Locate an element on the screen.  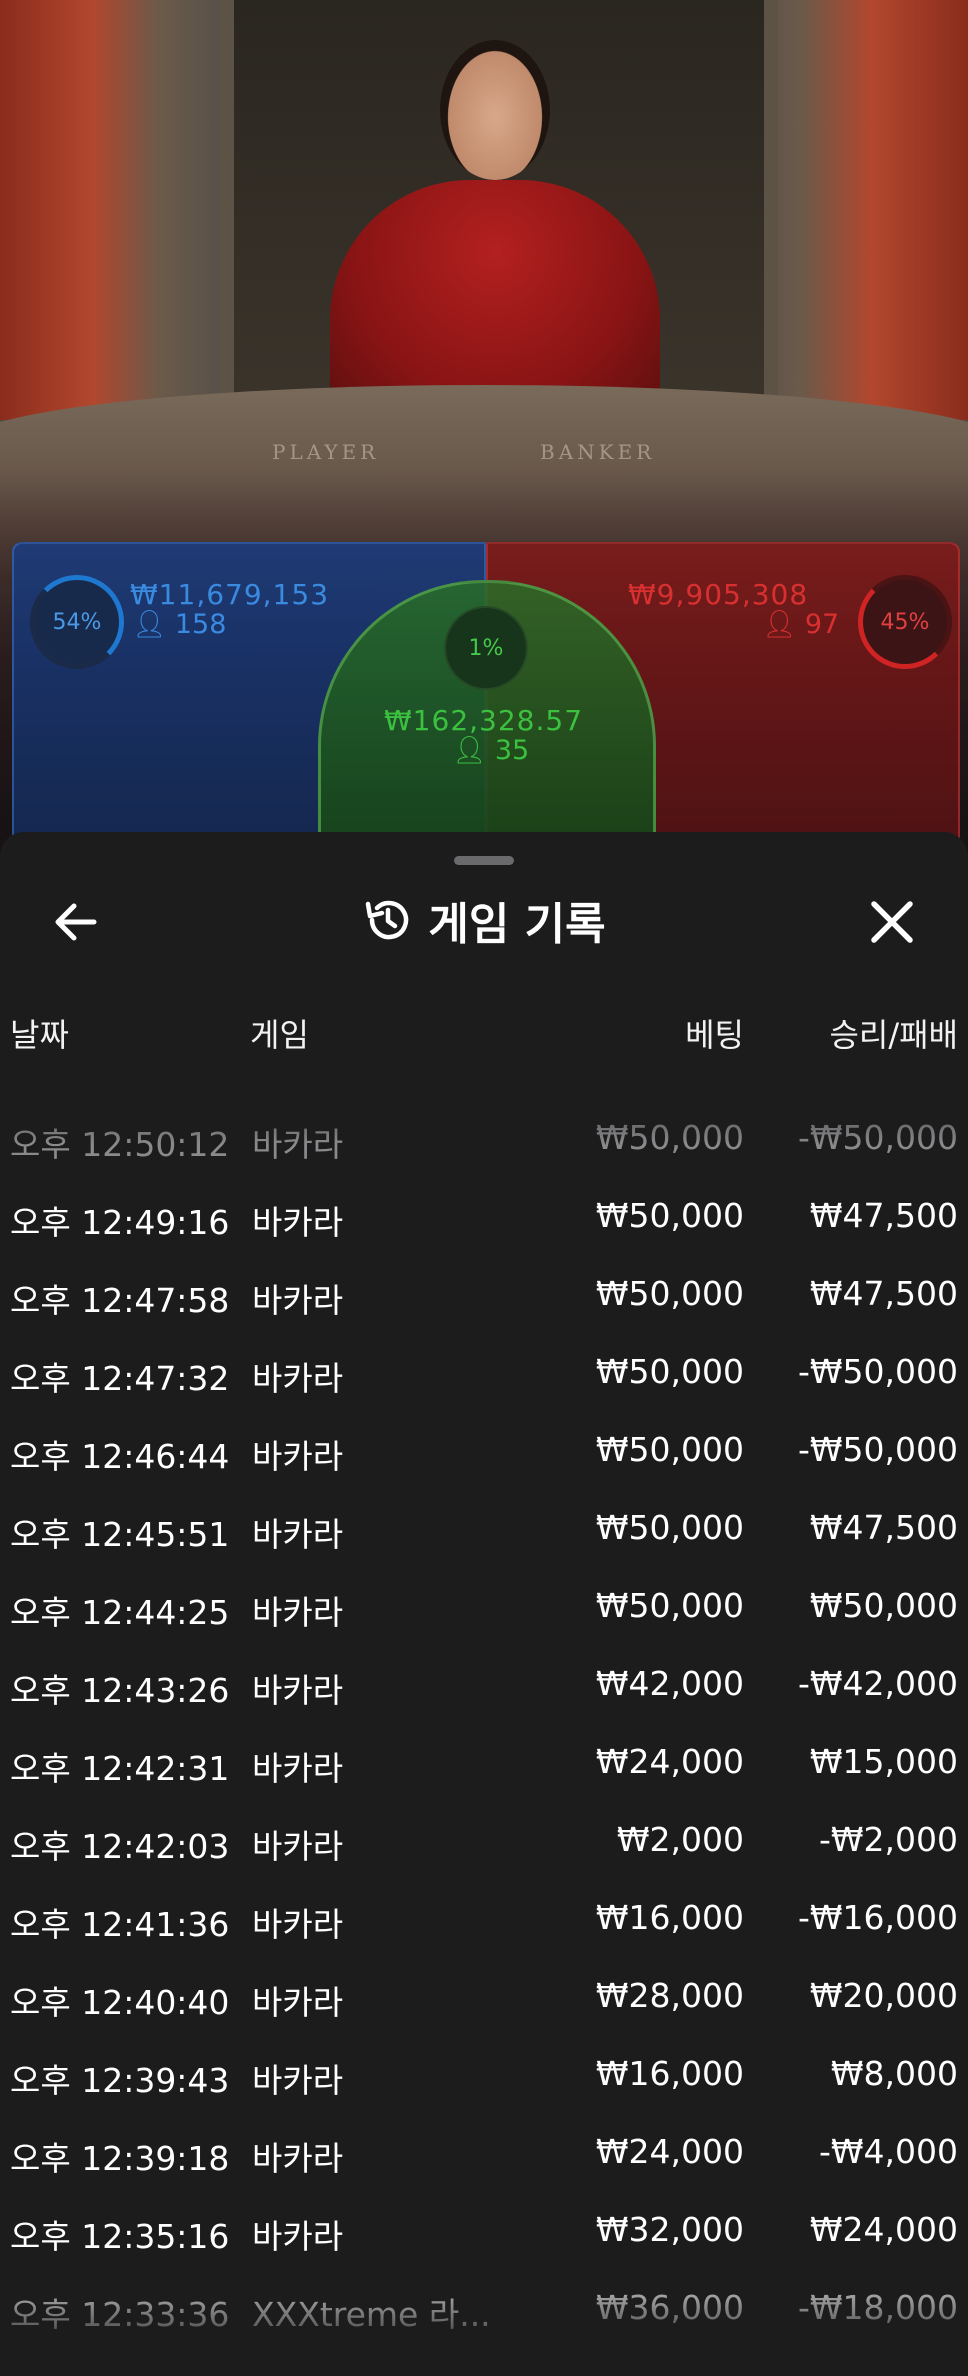
row-win-loss: -₩42,000 is located at coordinates (877, 1683).